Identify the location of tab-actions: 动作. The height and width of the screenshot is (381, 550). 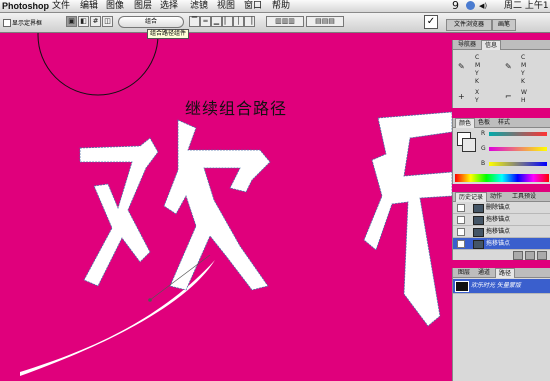
(496, 196).